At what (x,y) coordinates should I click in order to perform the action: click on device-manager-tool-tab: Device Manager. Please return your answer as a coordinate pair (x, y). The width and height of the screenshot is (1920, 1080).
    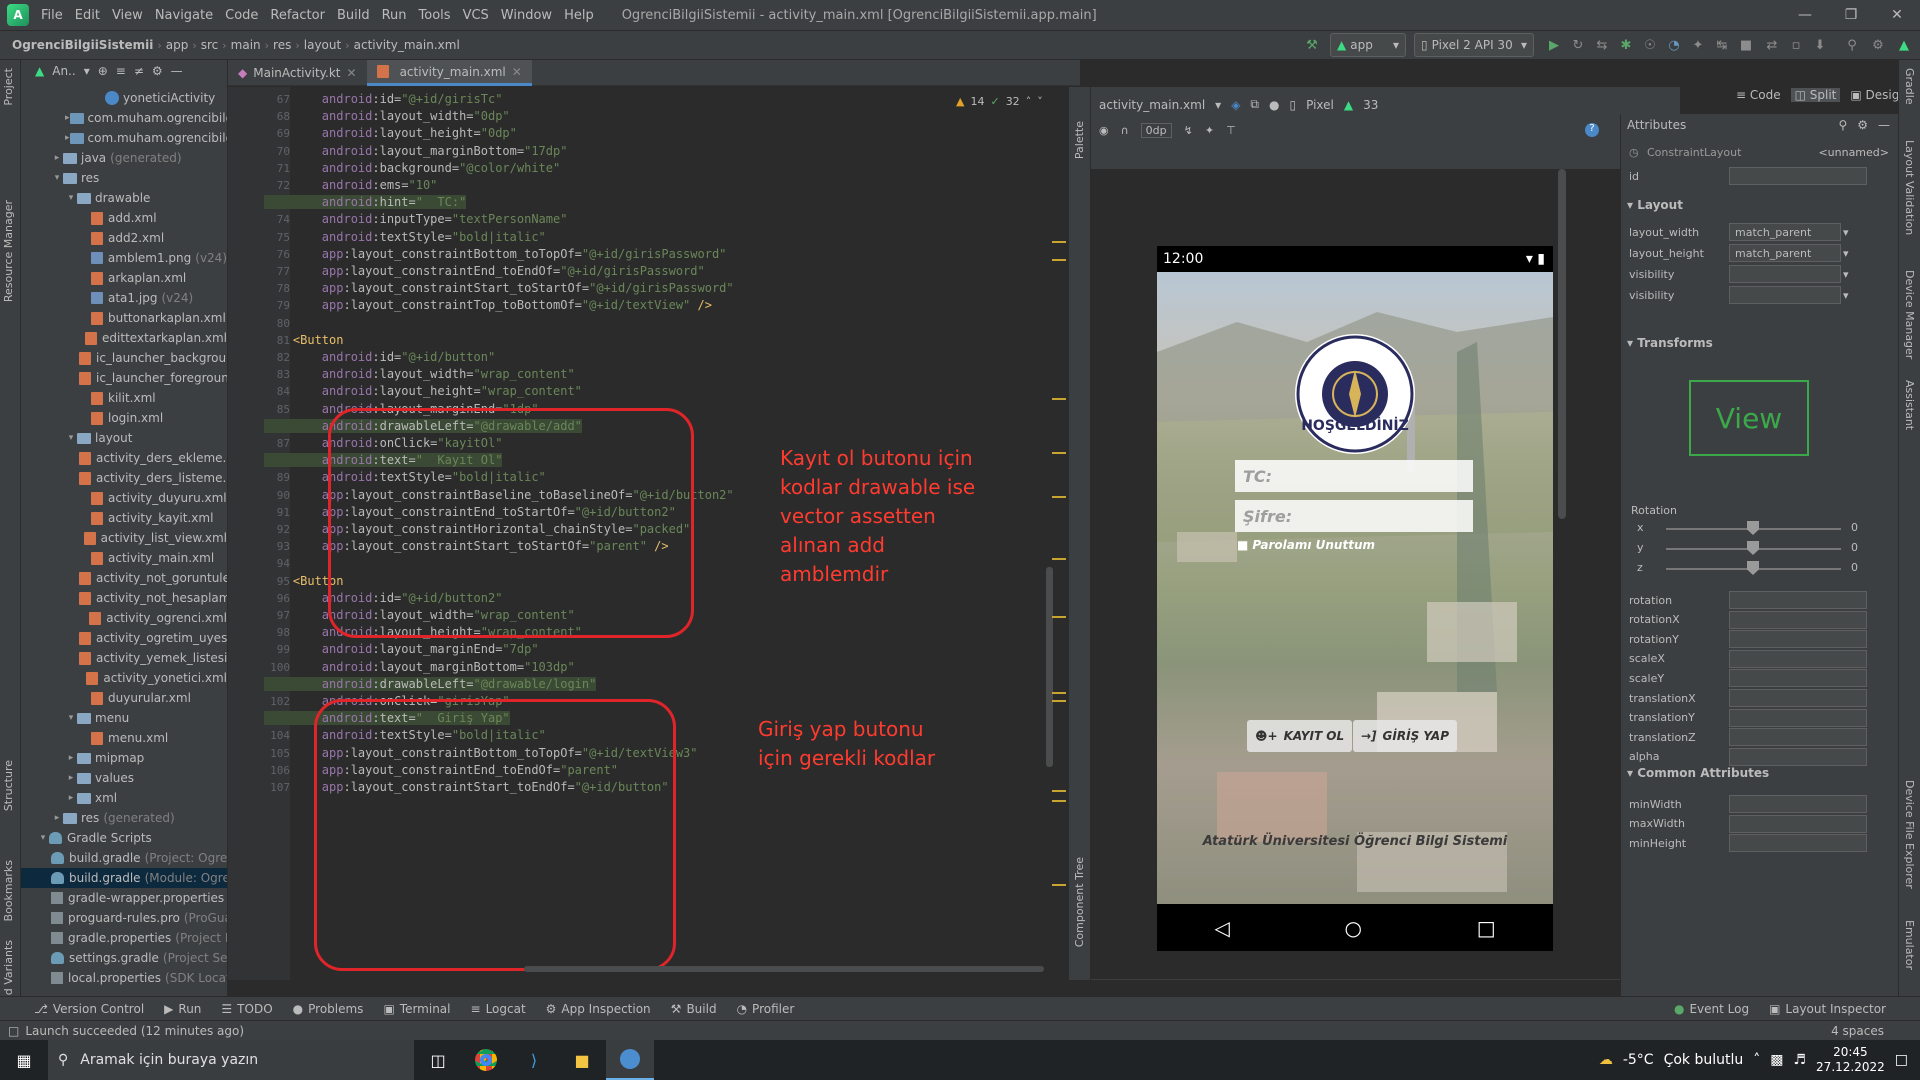
    Looking at the image, I should click on (1909, 314).